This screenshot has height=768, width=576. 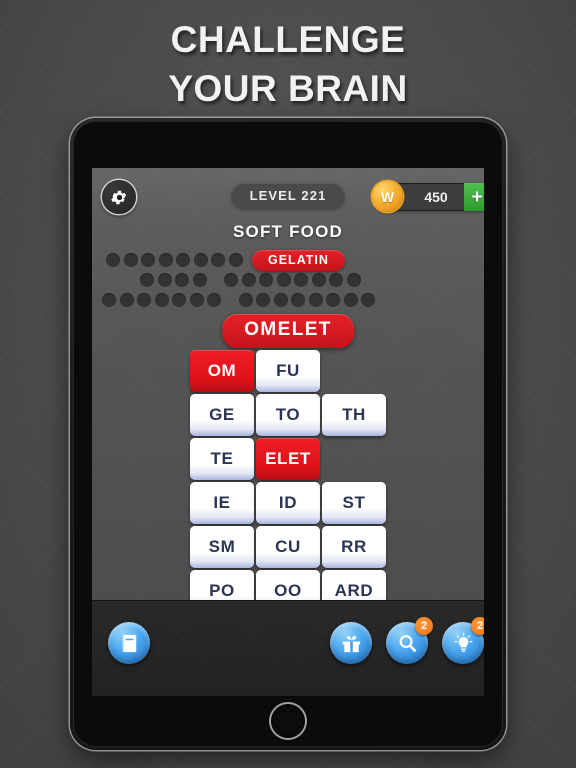 I want to click on tile-row: OM FU, so click(x=288, y=371).